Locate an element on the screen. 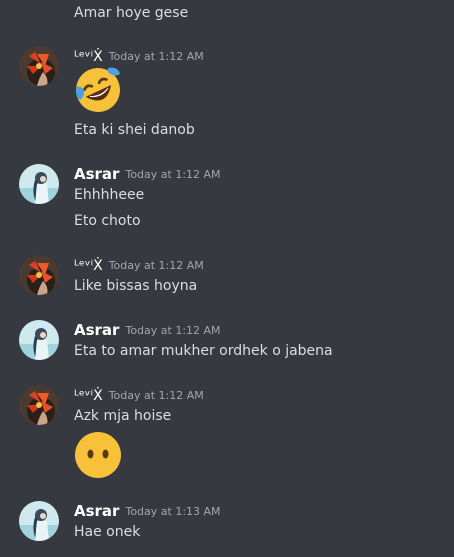 The image size is (454, 557). rolling-on-floor-laughing-emoji-icon is located at coordinates (98, 89).